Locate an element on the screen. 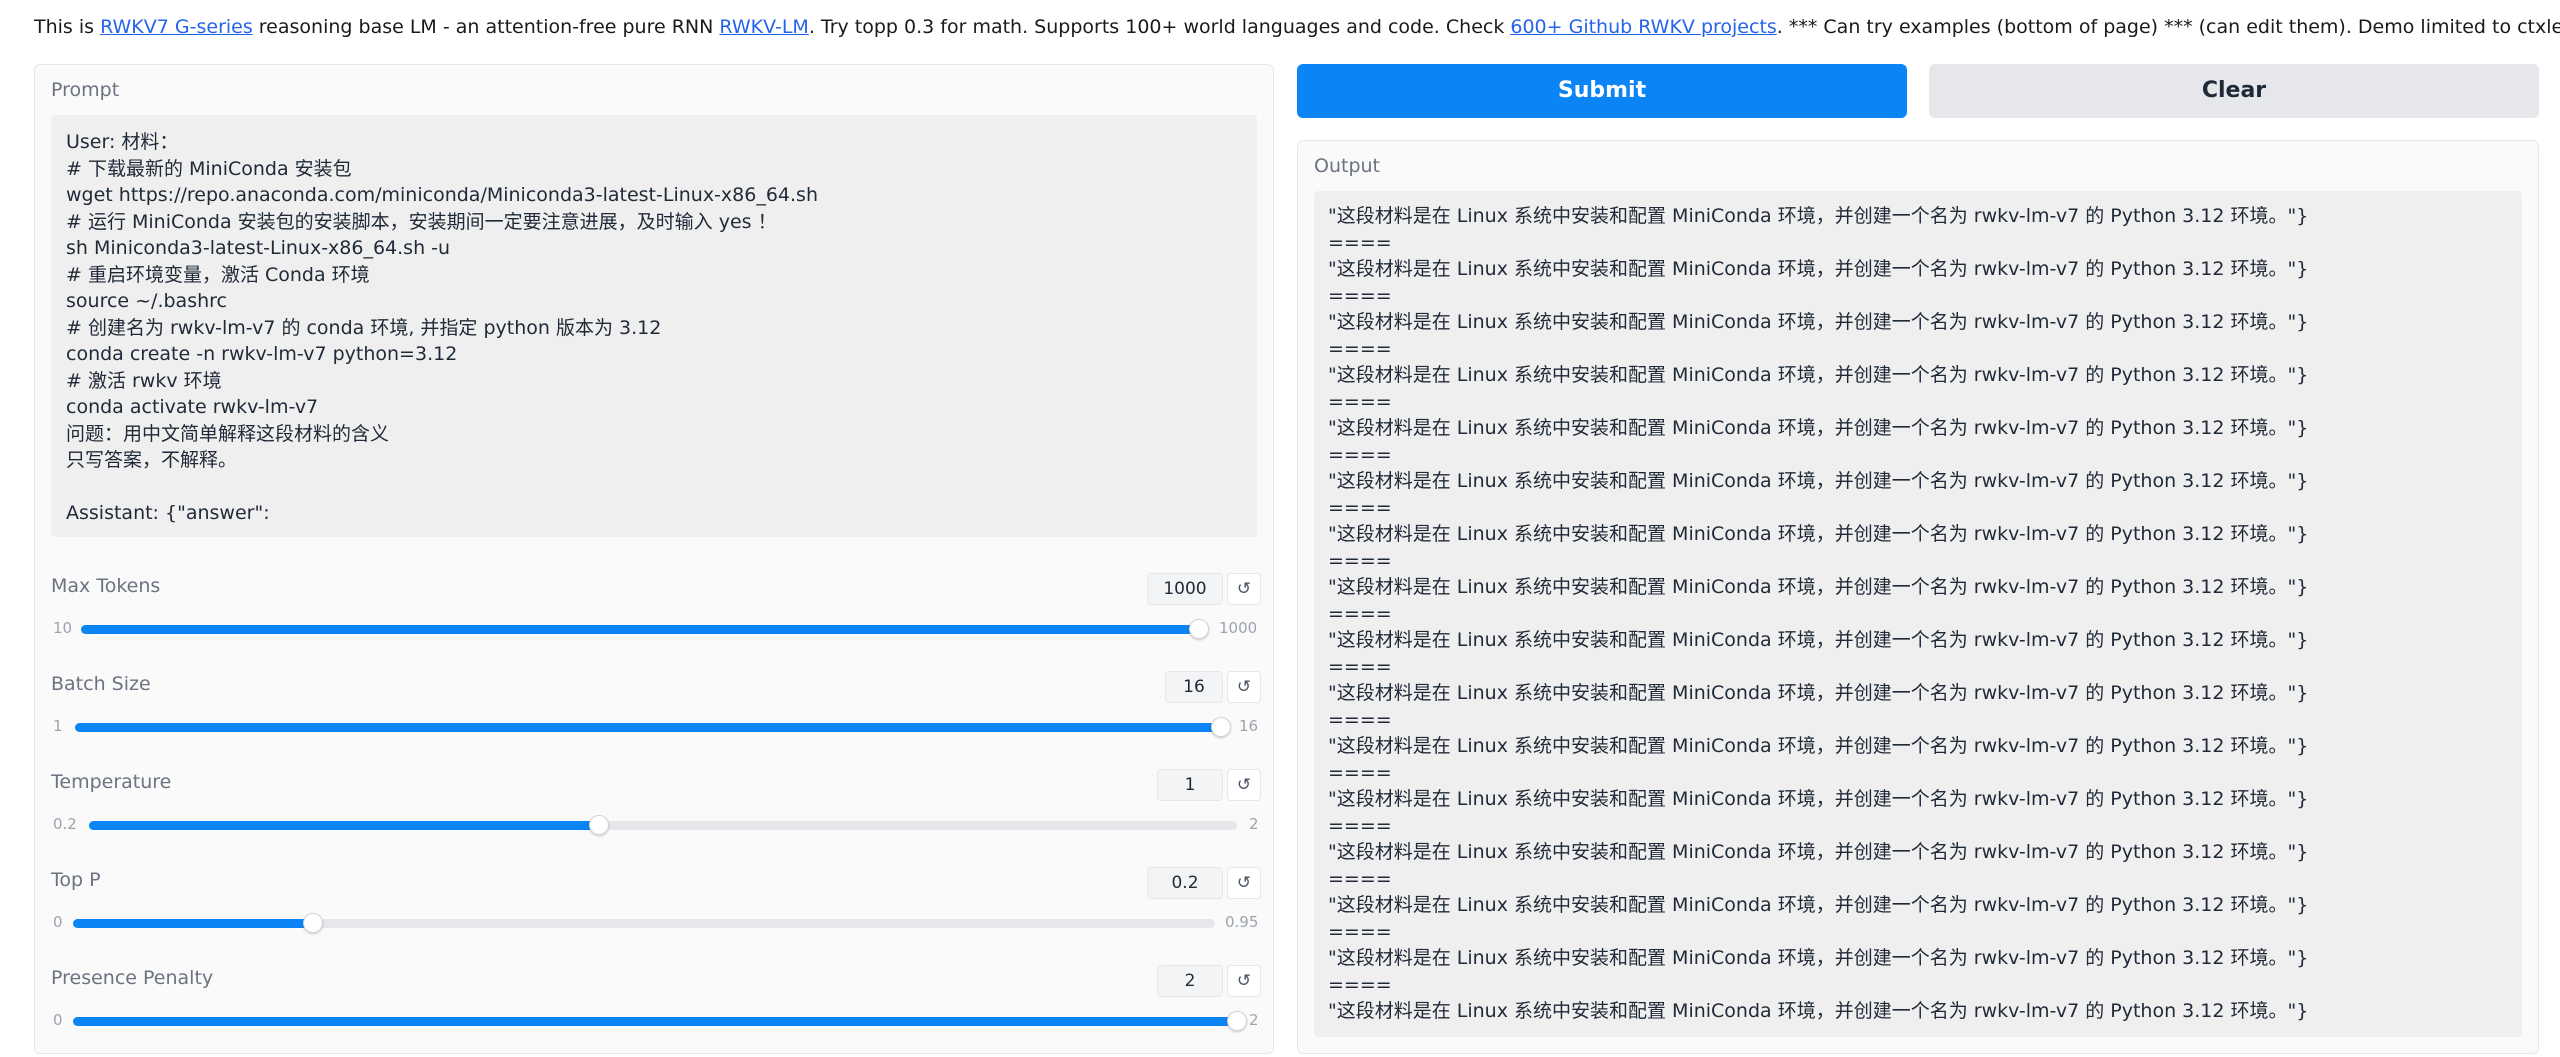 The height and width of the screenshot is (1057, 2560). top-p-label: Top P is located at coordinates (76, 880).